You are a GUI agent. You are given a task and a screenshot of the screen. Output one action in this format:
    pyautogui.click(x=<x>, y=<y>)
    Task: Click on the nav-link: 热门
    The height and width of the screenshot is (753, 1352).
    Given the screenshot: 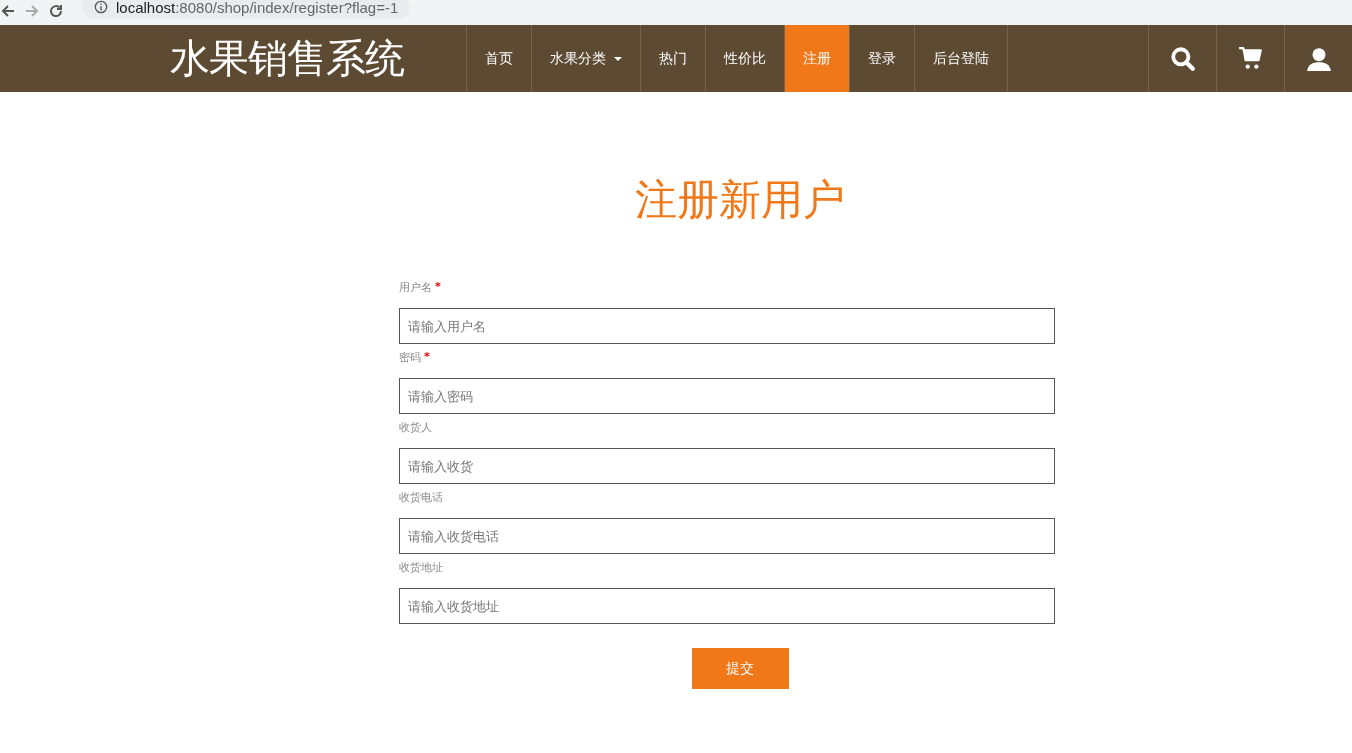 What is the action you would take?
    pyautogui.click(x=672, y=58)
    